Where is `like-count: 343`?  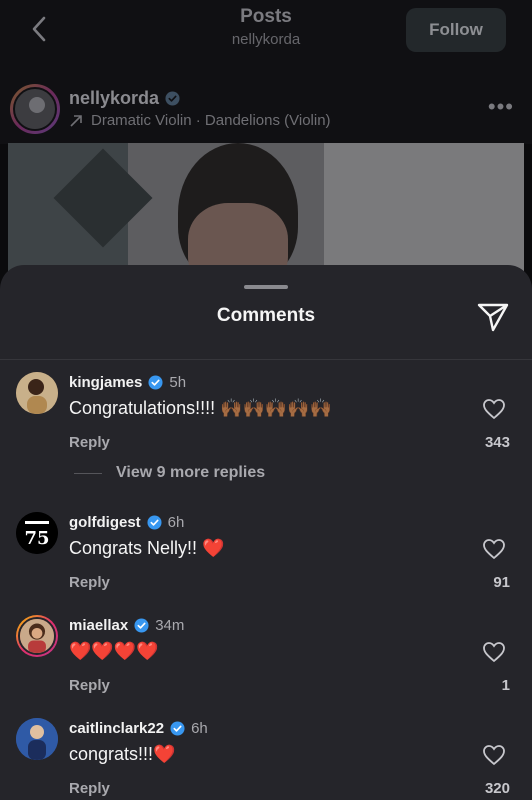 like-count: 343 is located at coordinates (497, 442).